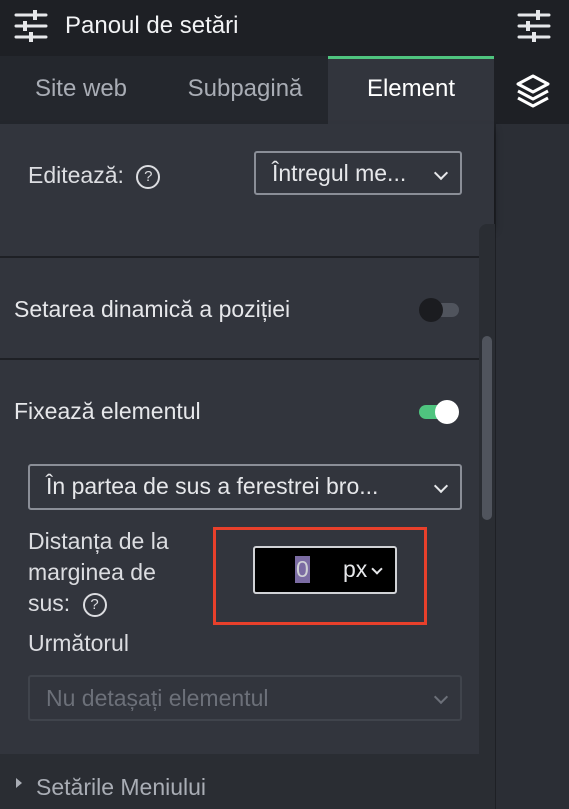  What do you see at coordinates (284, 28) in the screenshot?
I see `top-bar: Panoul de setări` at bounding box center [284, 28].